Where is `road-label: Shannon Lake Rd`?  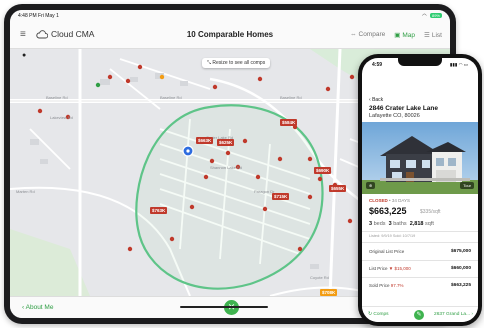 road-label: Shannon Lake Rd is located at coordinates (226, 167).